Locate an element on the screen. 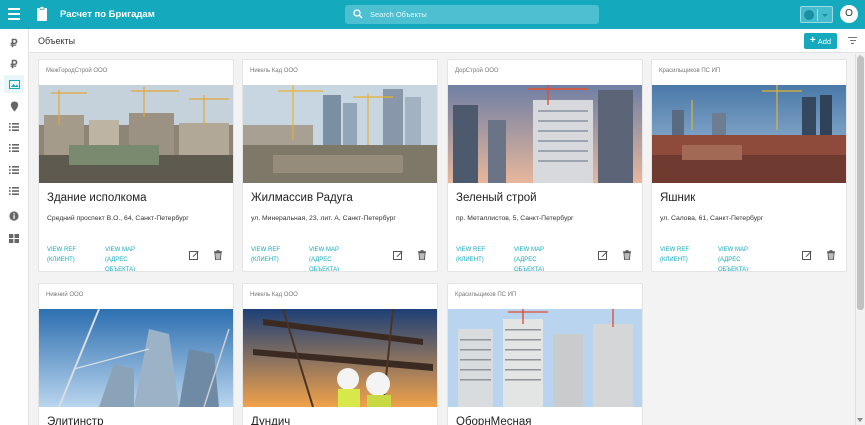 The image size is (865, 425). card-title: Жилмассив Радуга is located at coordinates (302, 198).